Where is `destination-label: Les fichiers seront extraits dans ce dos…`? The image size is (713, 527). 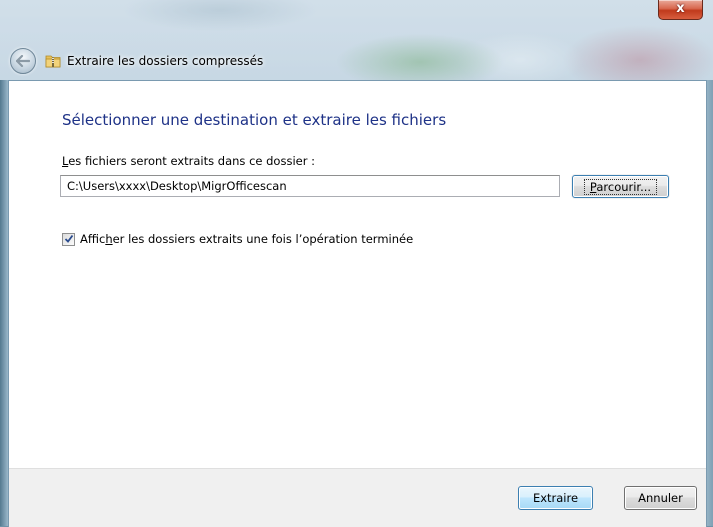
destination-label: Les fichiers seront extraits dans ce dos… is located at coordinates (188, 161).